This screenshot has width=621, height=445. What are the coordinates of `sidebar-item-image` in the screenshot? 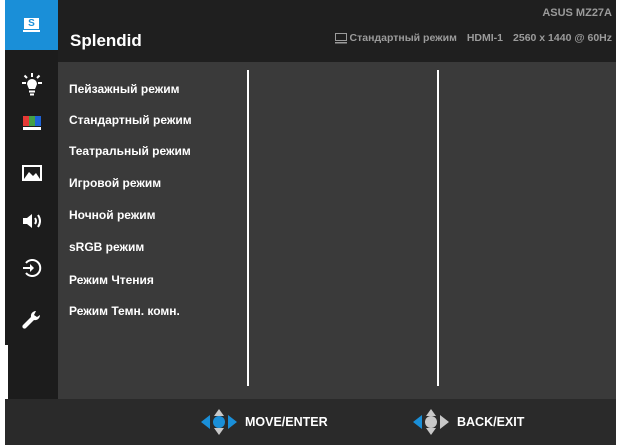 It's located at (31, 173).